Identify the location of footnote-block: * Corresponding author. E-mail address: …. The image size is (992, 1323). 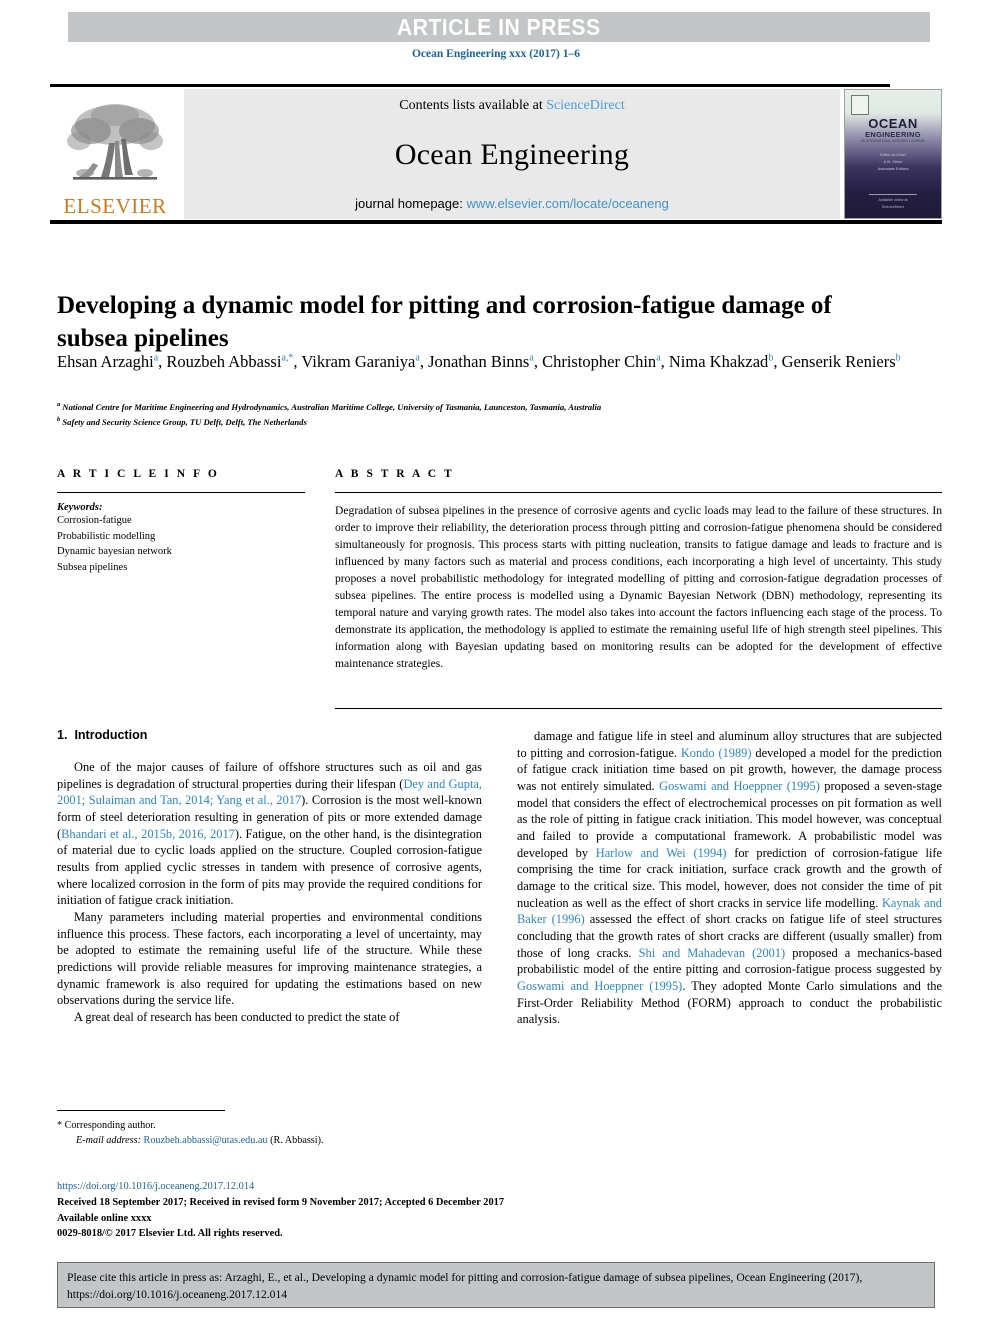
(272, 1133).